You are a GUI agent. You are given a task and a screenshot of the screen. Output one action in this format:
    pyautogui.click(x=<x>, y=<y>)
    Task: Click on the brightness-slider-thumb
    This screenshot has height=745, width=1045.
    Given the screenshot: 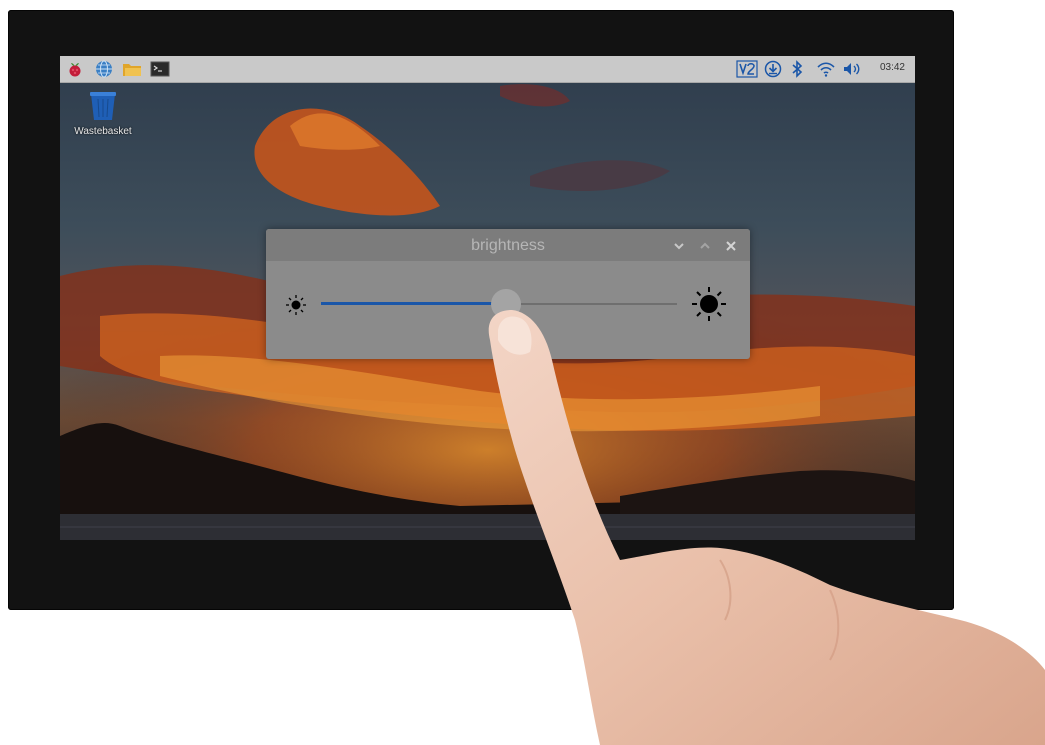 What is the action you would take?
    pyautogui.click(x=506, y=304)
    